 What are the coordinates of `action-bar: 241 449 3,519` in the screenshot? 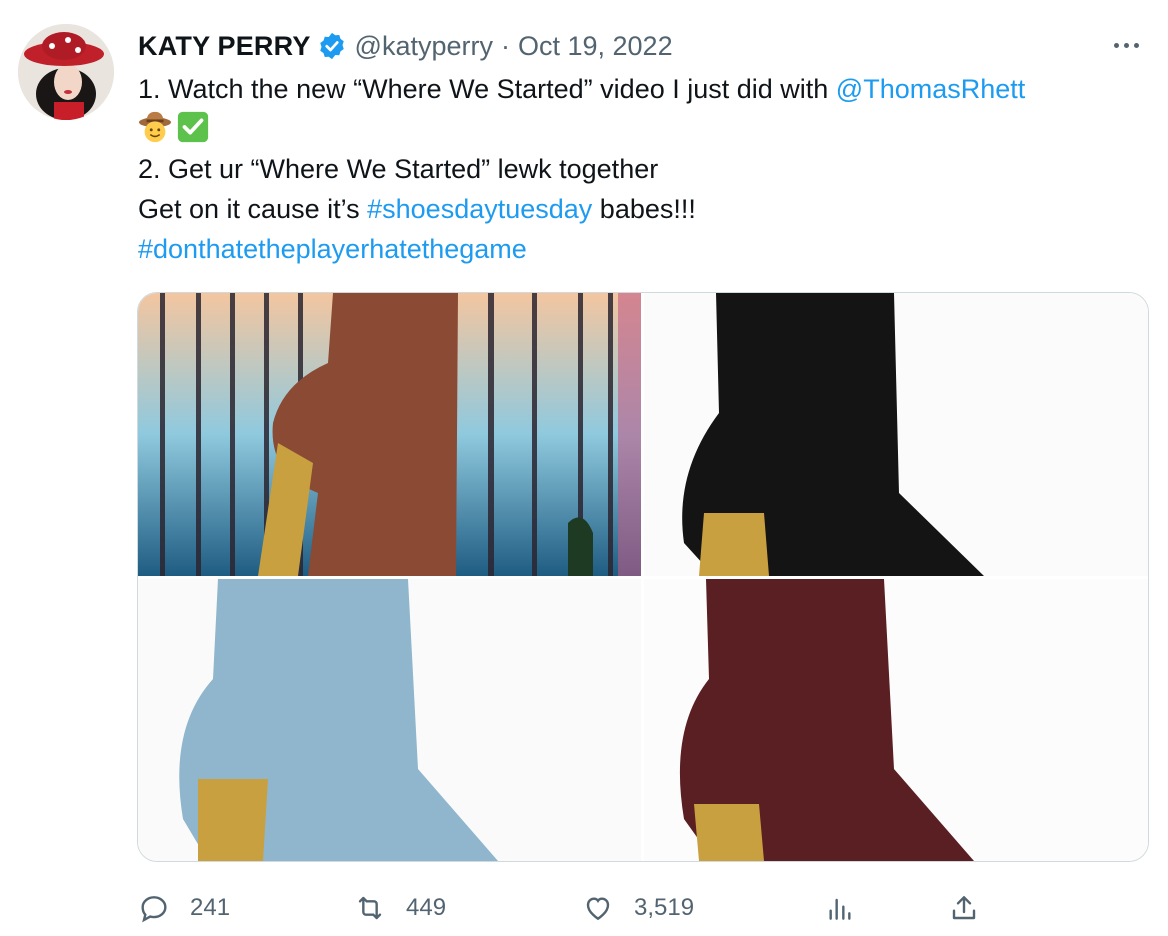 It's located at (563, 908).